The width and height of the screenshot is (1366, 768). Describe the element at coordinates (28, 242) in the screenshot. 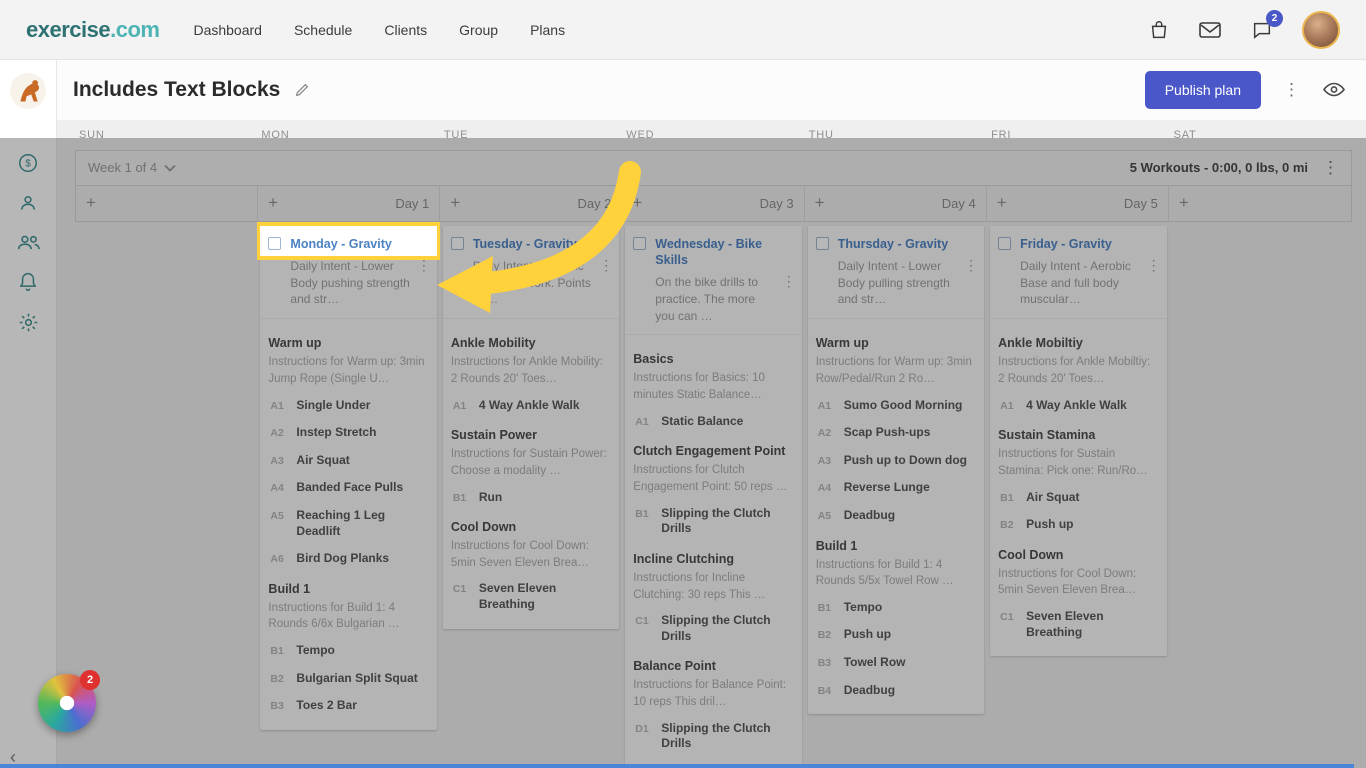

I see `groups-people-icon` at that location.